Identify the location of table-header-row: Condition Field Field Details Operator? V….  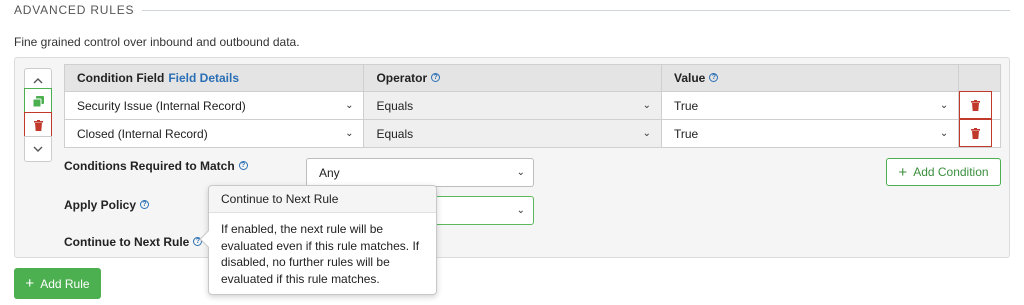
(532, 78).